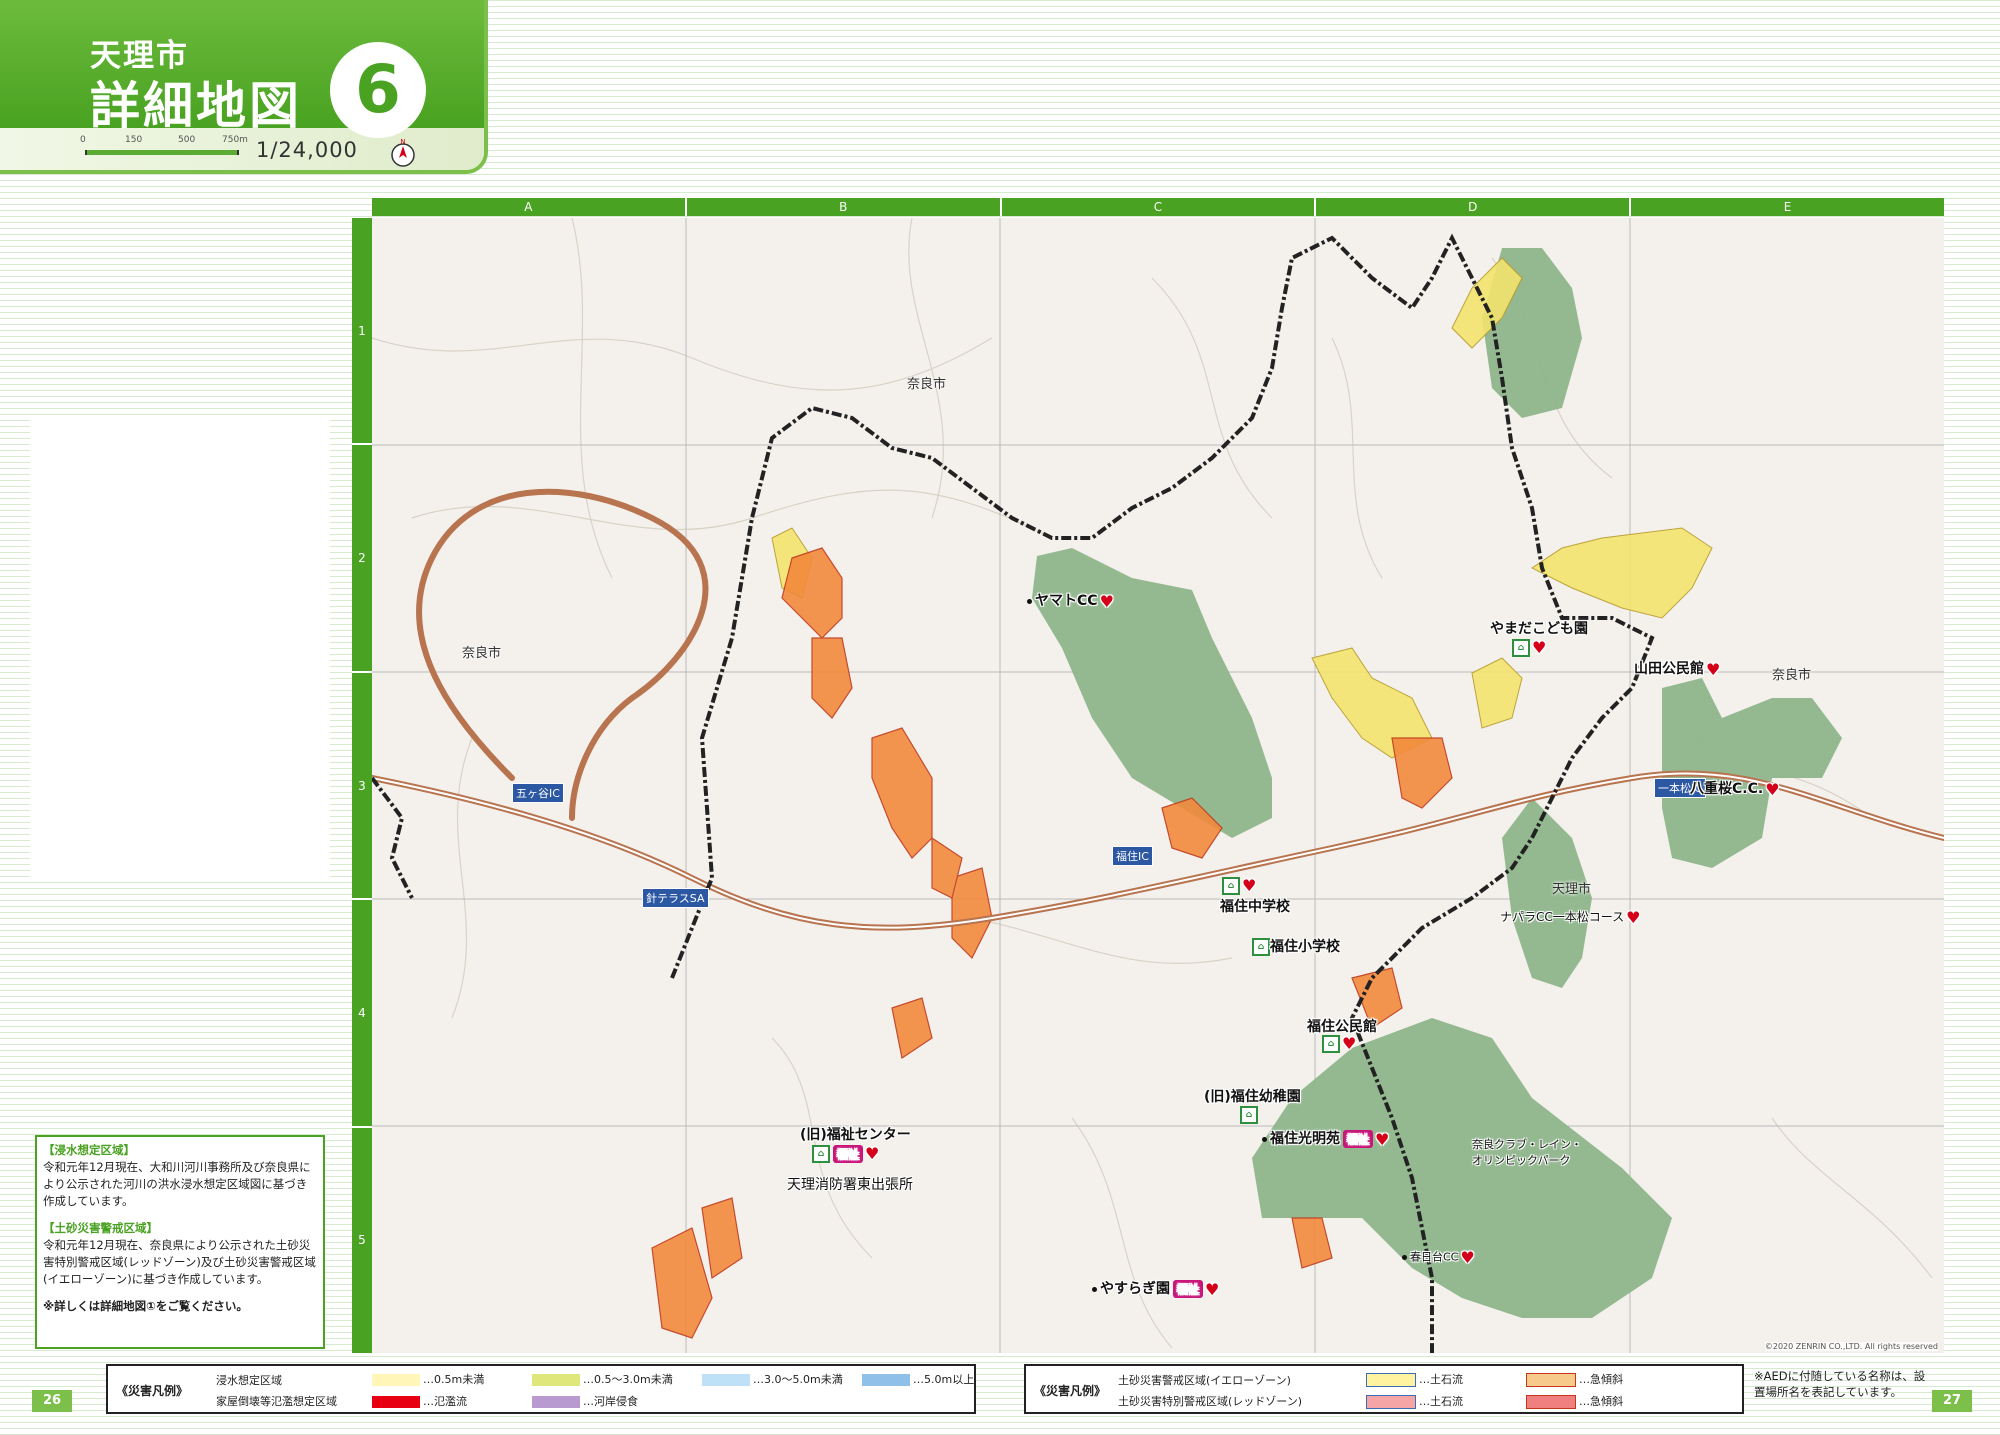  I want to click on grid-col-c: C, so click(1159, 207).